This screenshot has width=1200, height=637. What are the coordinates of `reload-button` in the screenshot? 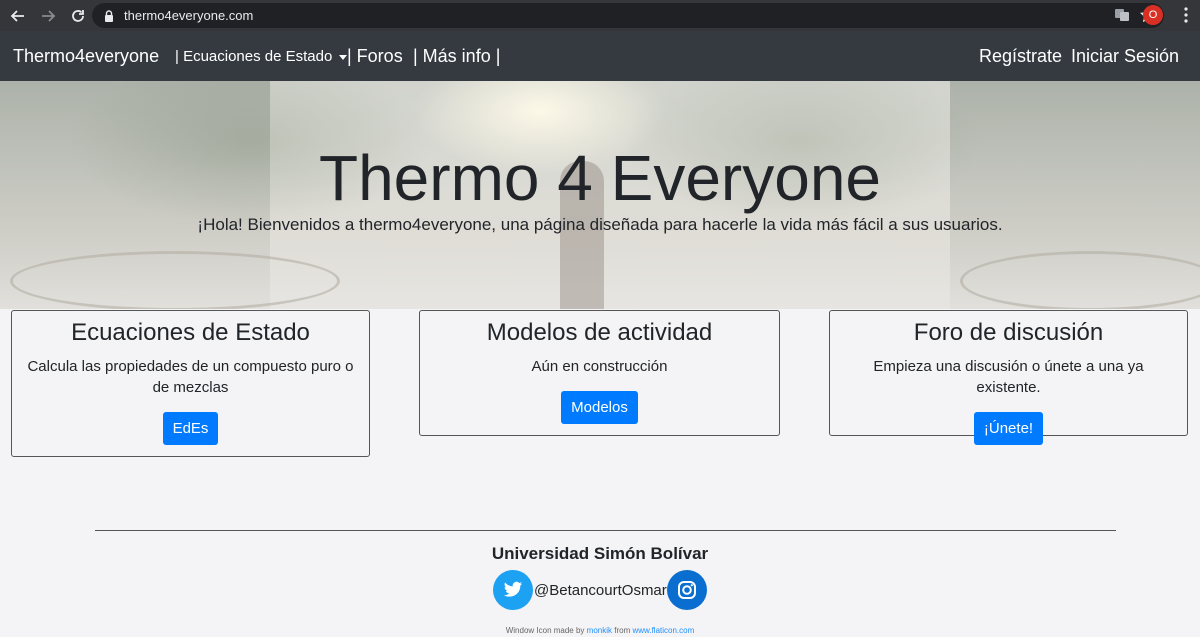 It's located at (78, 16).